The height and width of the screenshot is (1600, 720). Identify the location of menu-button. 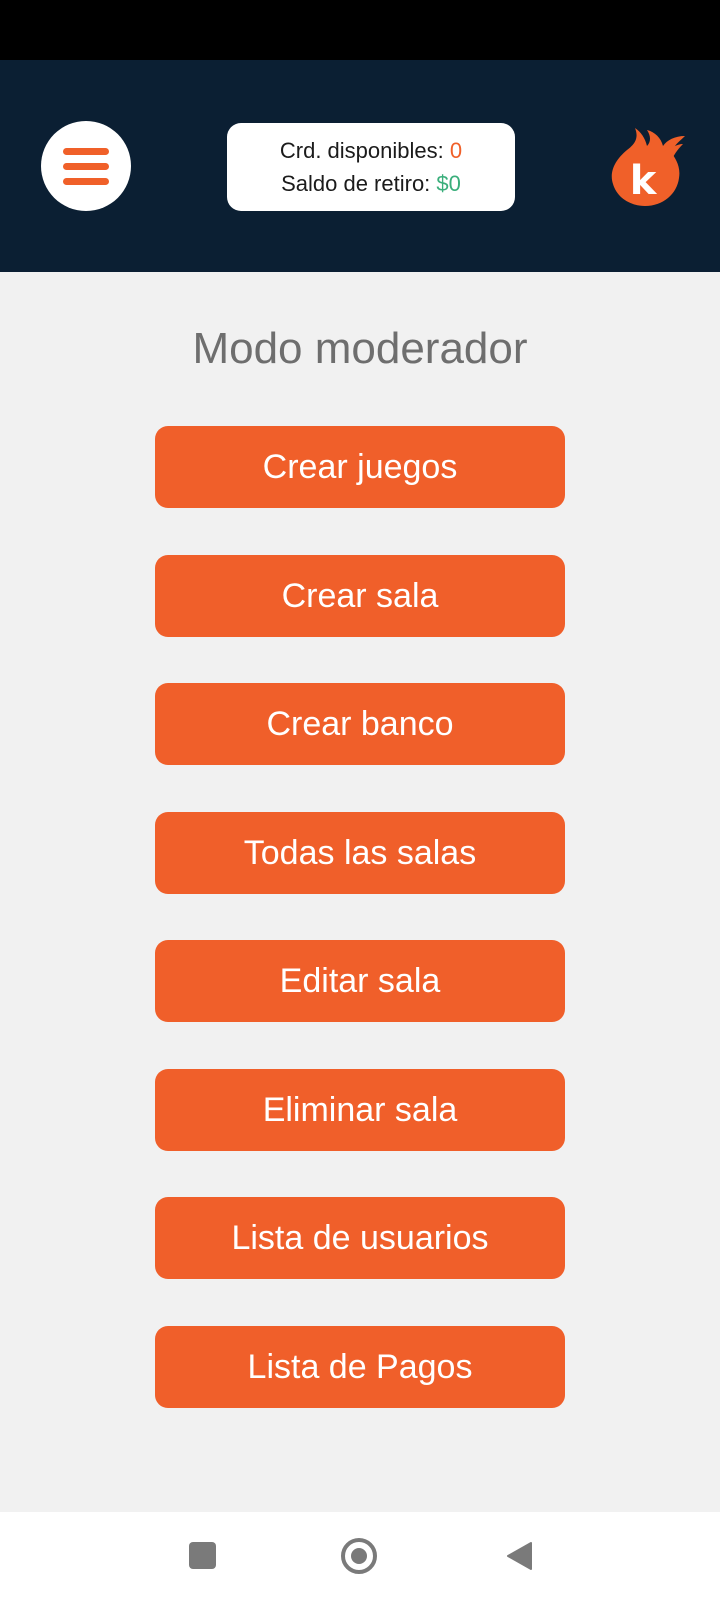
(86, 166).